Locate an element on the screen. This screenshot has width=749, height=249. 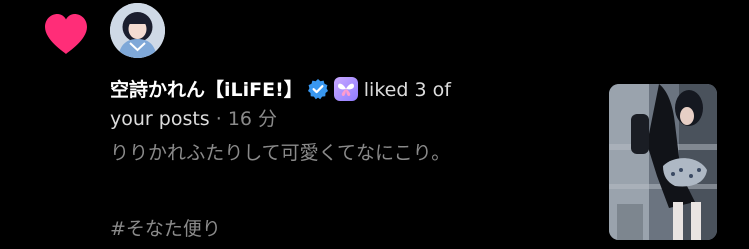
user-avatar is located at coordinates (137, 30).